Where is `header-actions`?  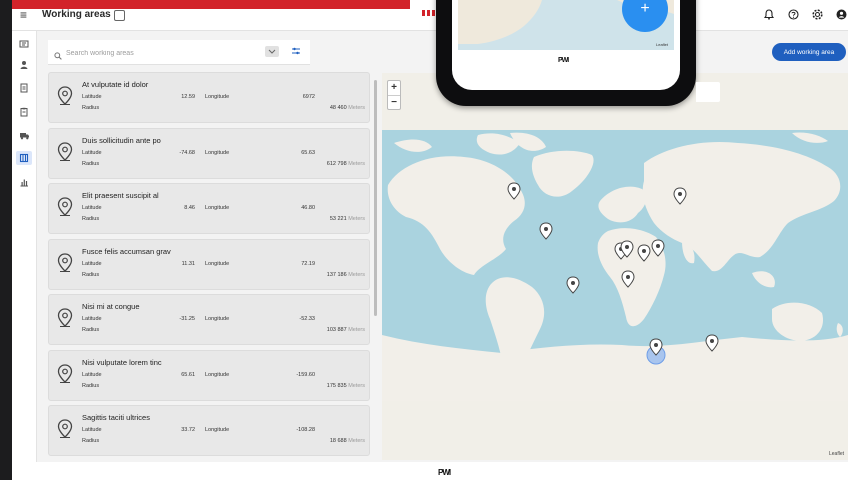 header-actions is located at coordinates (805, 14).